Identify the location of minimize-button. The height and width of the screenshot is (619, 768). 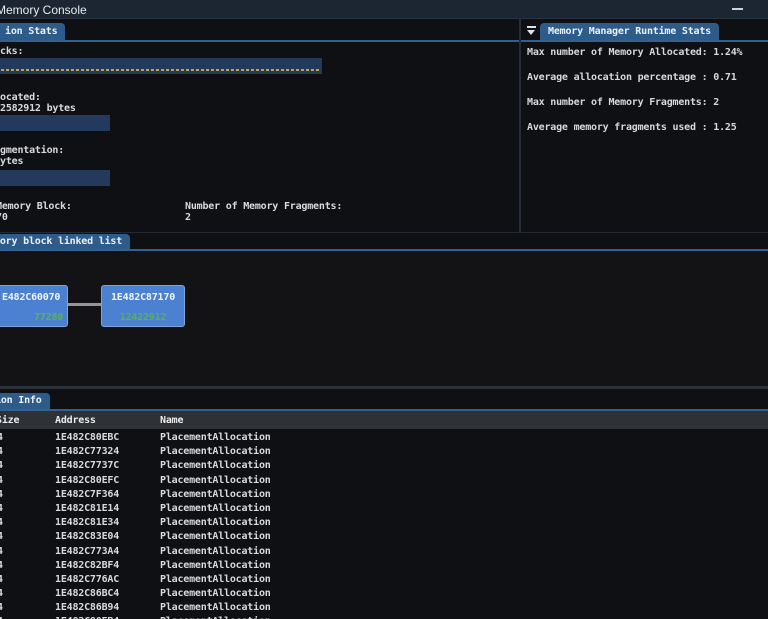
(738, 9).